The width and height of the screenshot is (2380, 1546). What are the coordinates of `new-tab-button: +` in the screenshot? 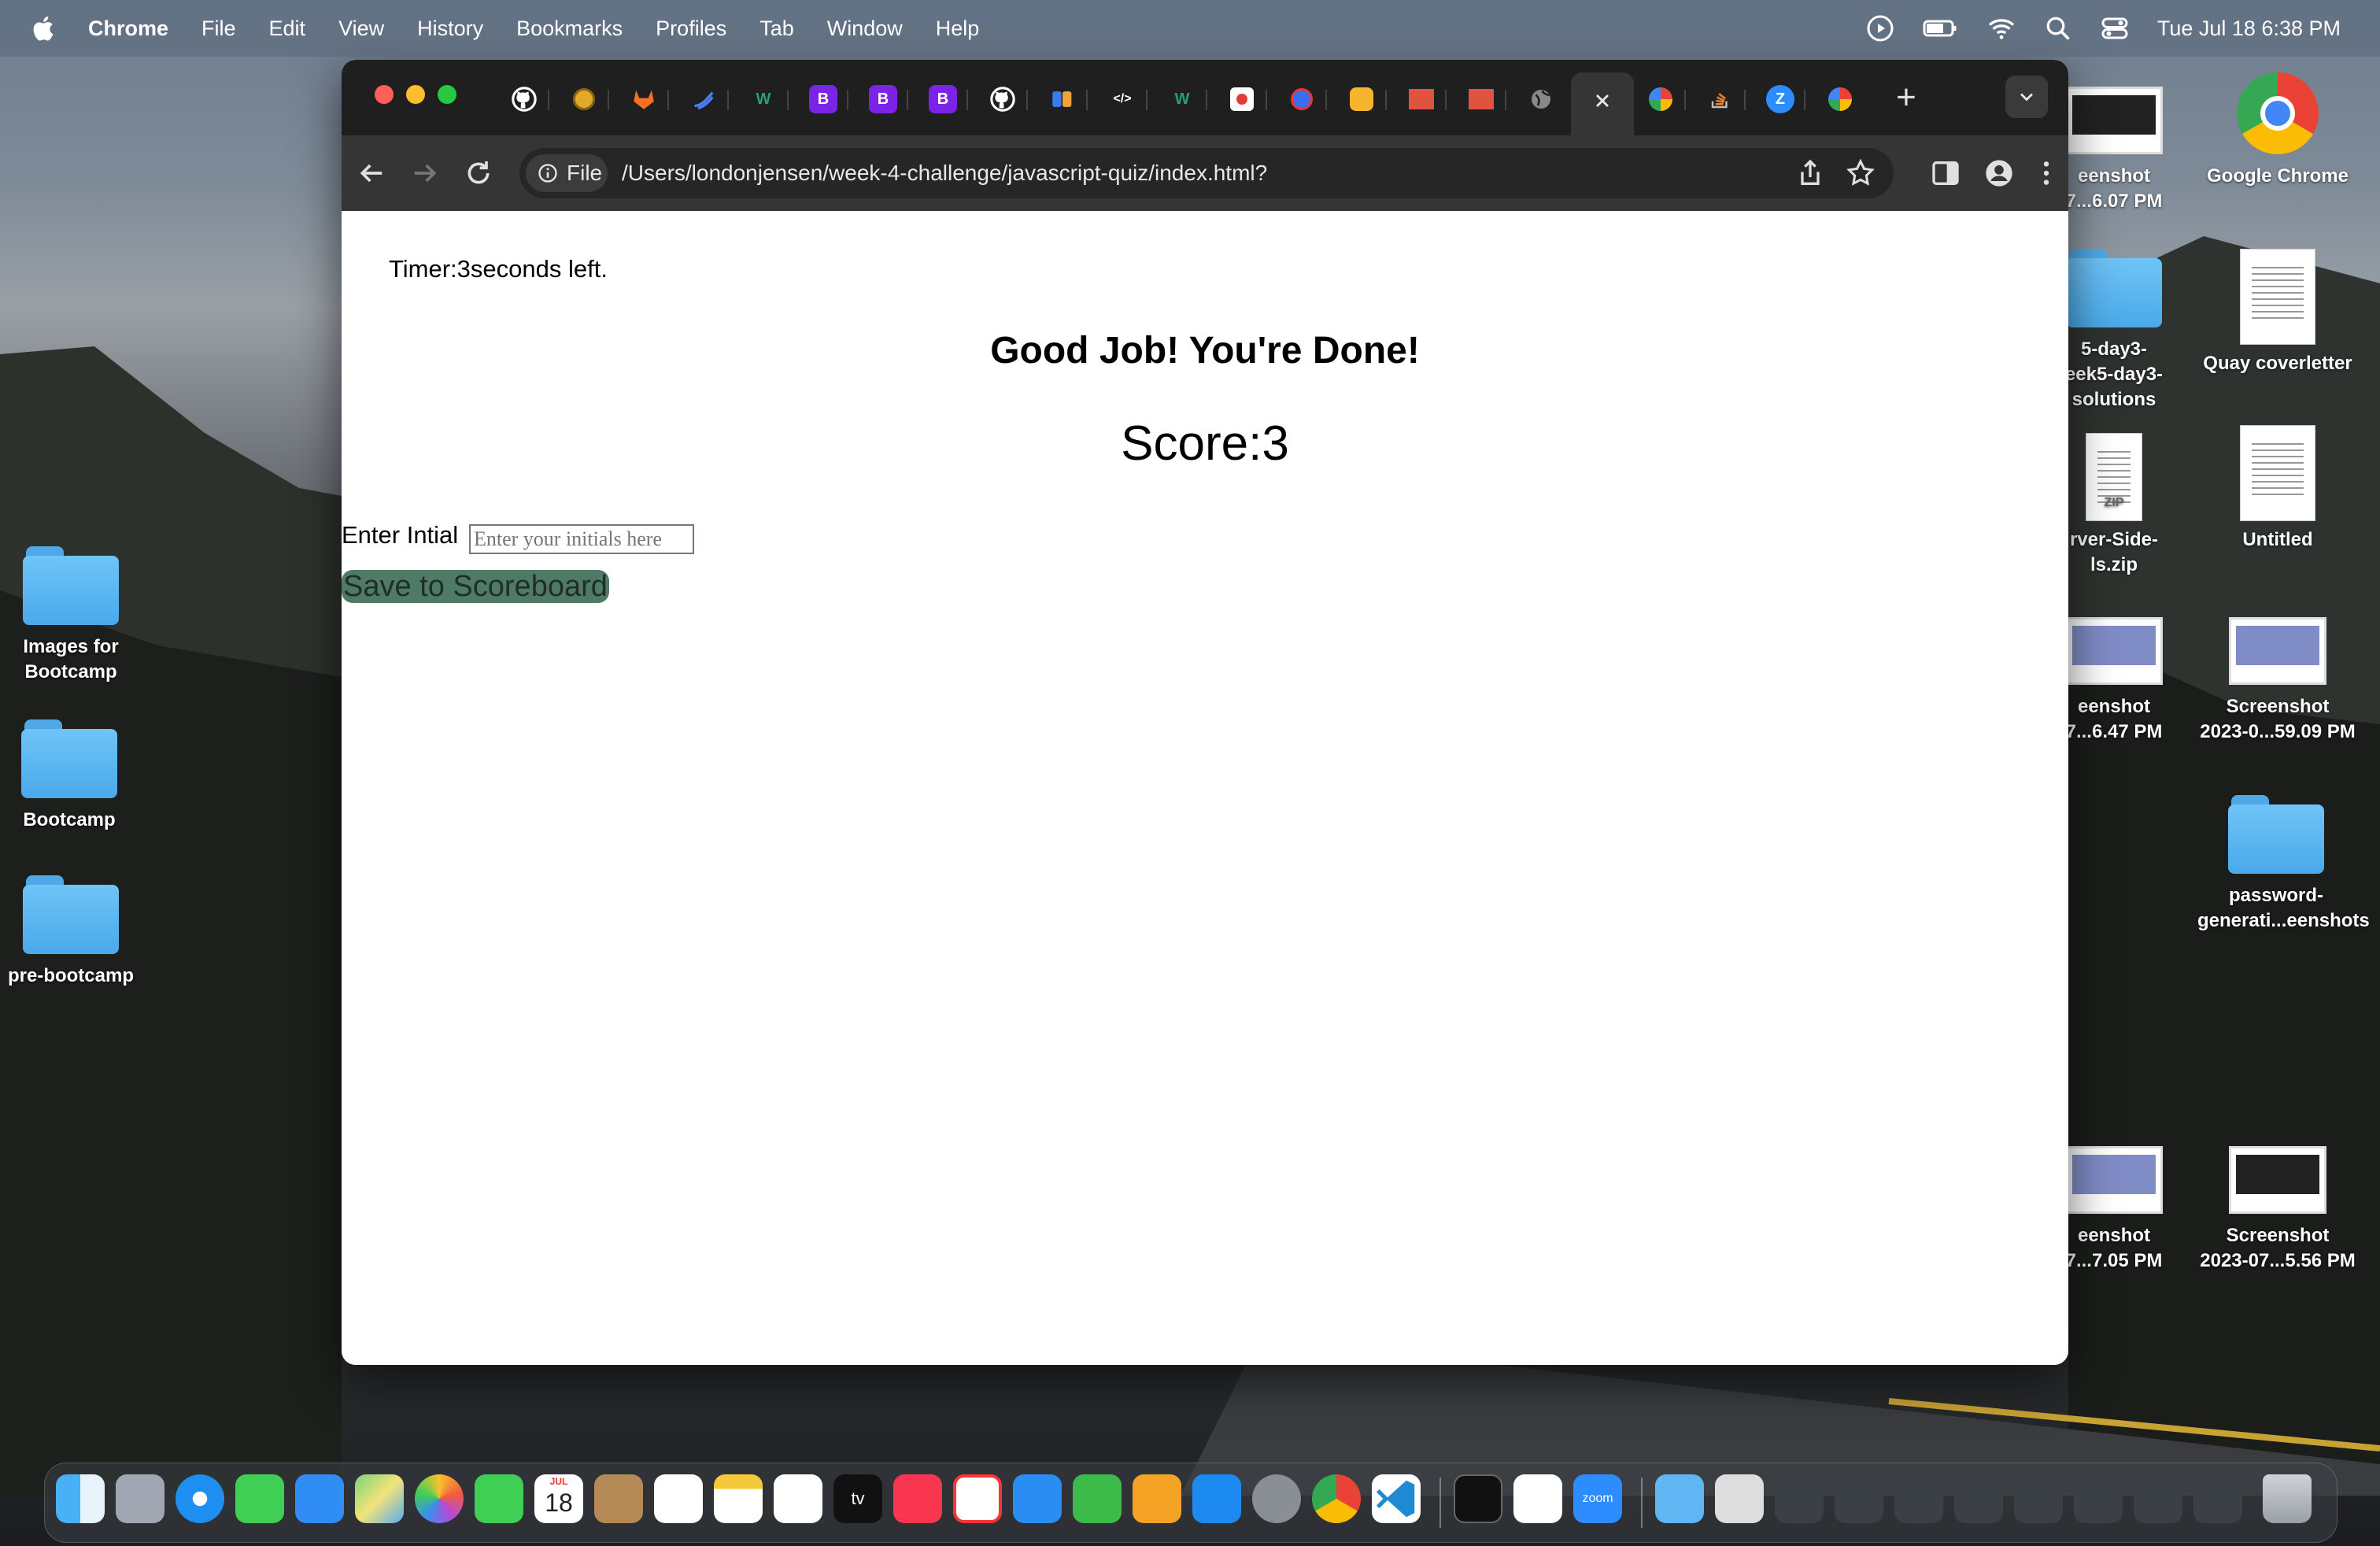 It's located at (1906, 97).